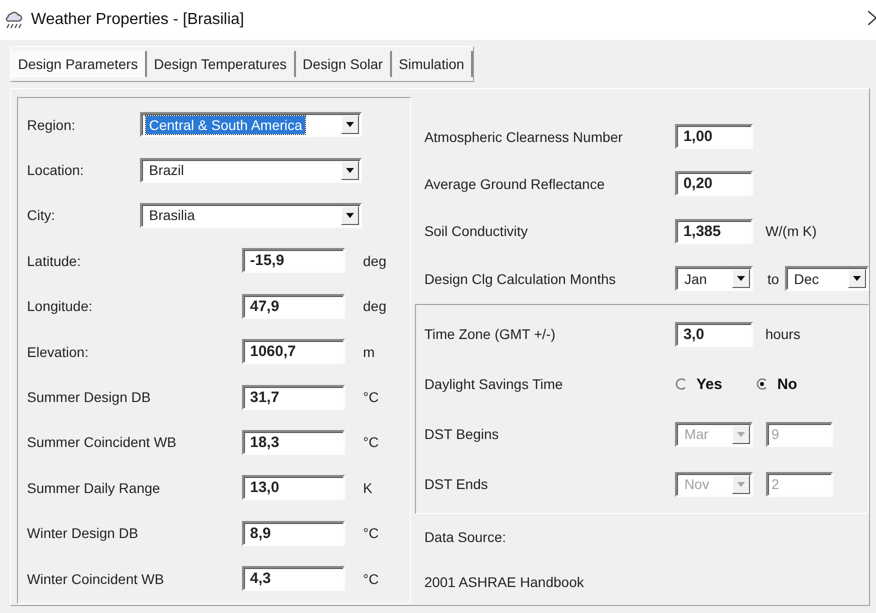 The width and height of the screenshot is (876, 613). Describe the element at coordinates (293, 442) in the screenshot. I see `input-field: 18,3` at that location.